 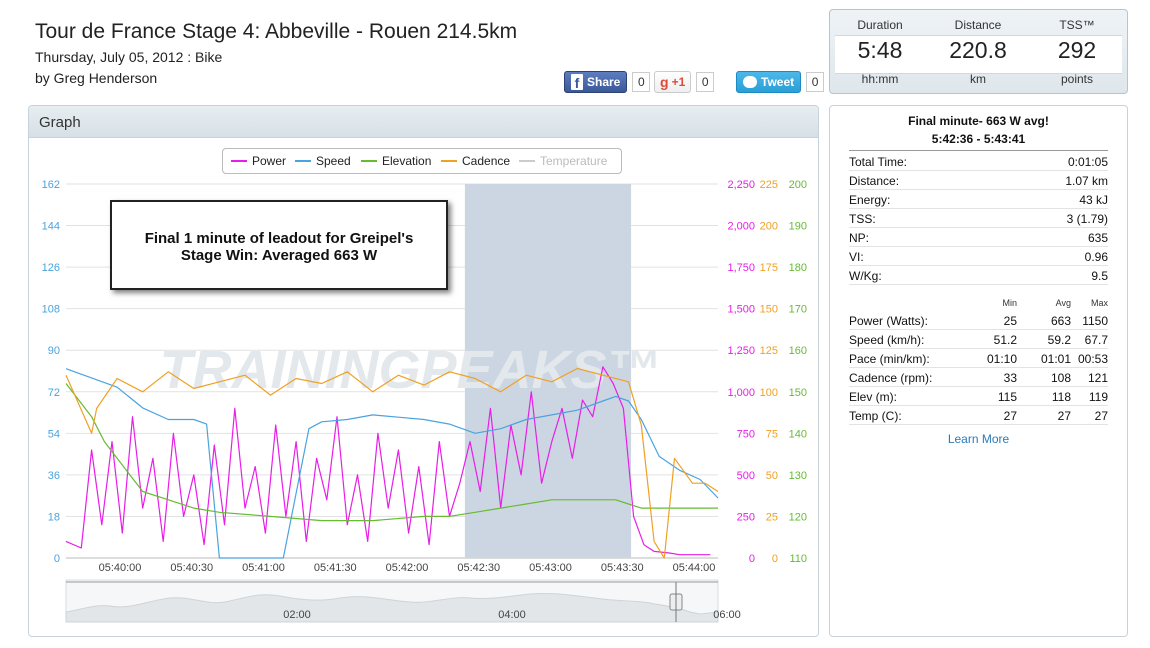 I want to click on y-tick-label-power: 2,250, so click(x=741, y=185).